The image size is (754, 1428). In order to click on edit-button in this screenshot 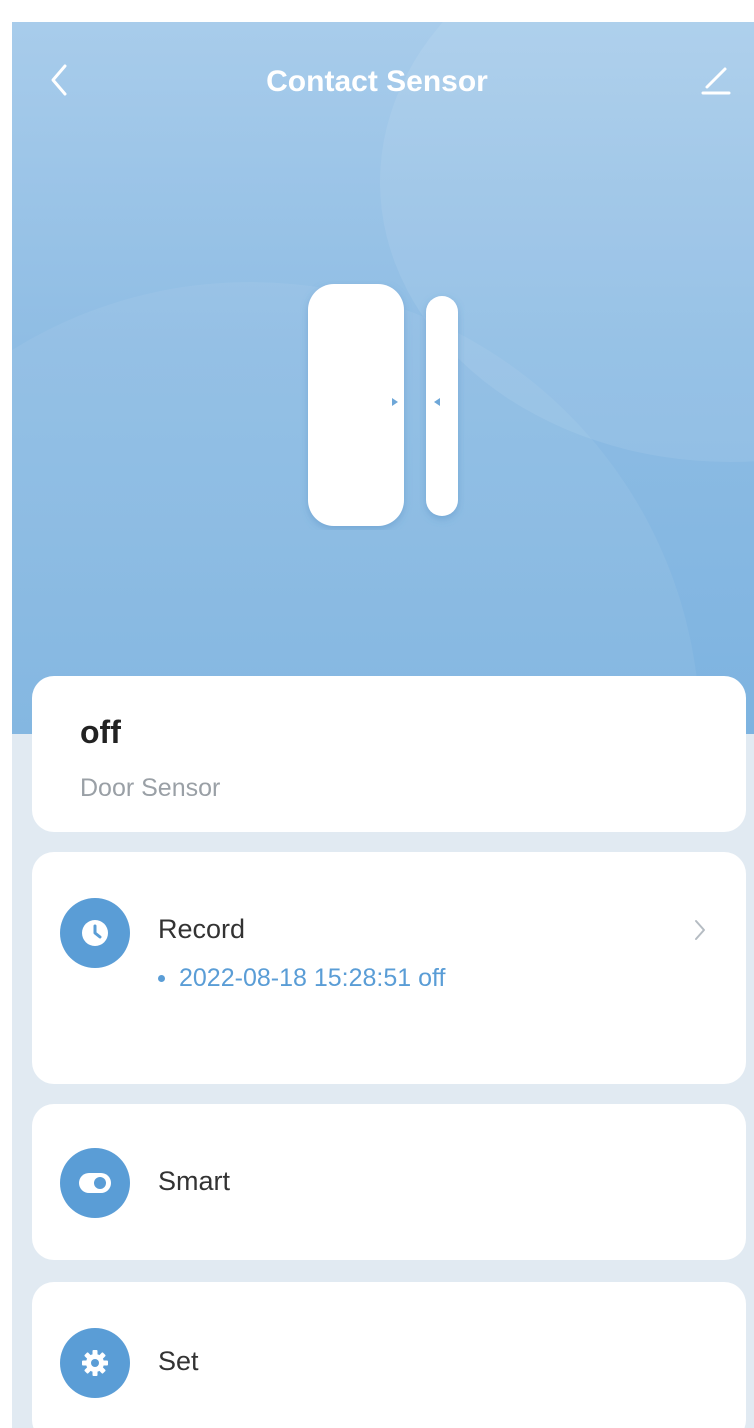, I will do `click(716, 80)`.